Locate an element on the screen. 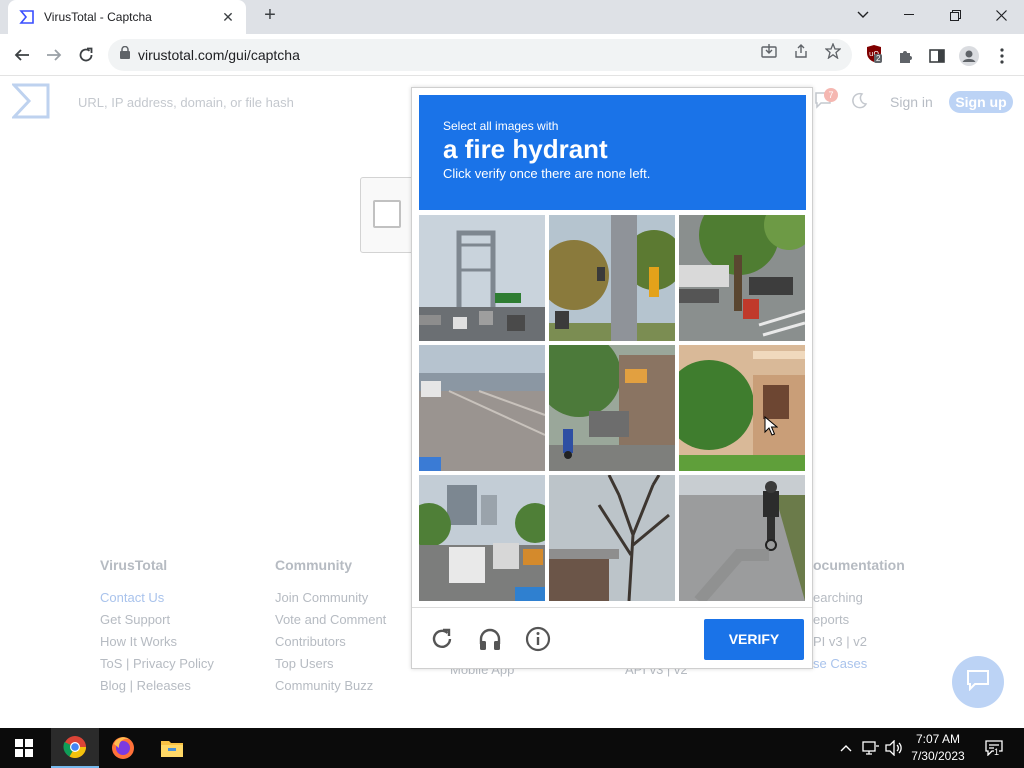  captcha-tile-city-traffic is located at coordinates (482, 538).